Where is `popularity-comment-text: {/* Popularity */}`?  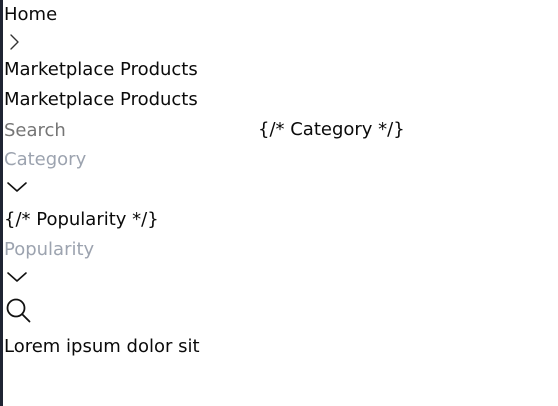 popularity-comment-text: {/* Popularity */} is located at coordinates (81, 219).